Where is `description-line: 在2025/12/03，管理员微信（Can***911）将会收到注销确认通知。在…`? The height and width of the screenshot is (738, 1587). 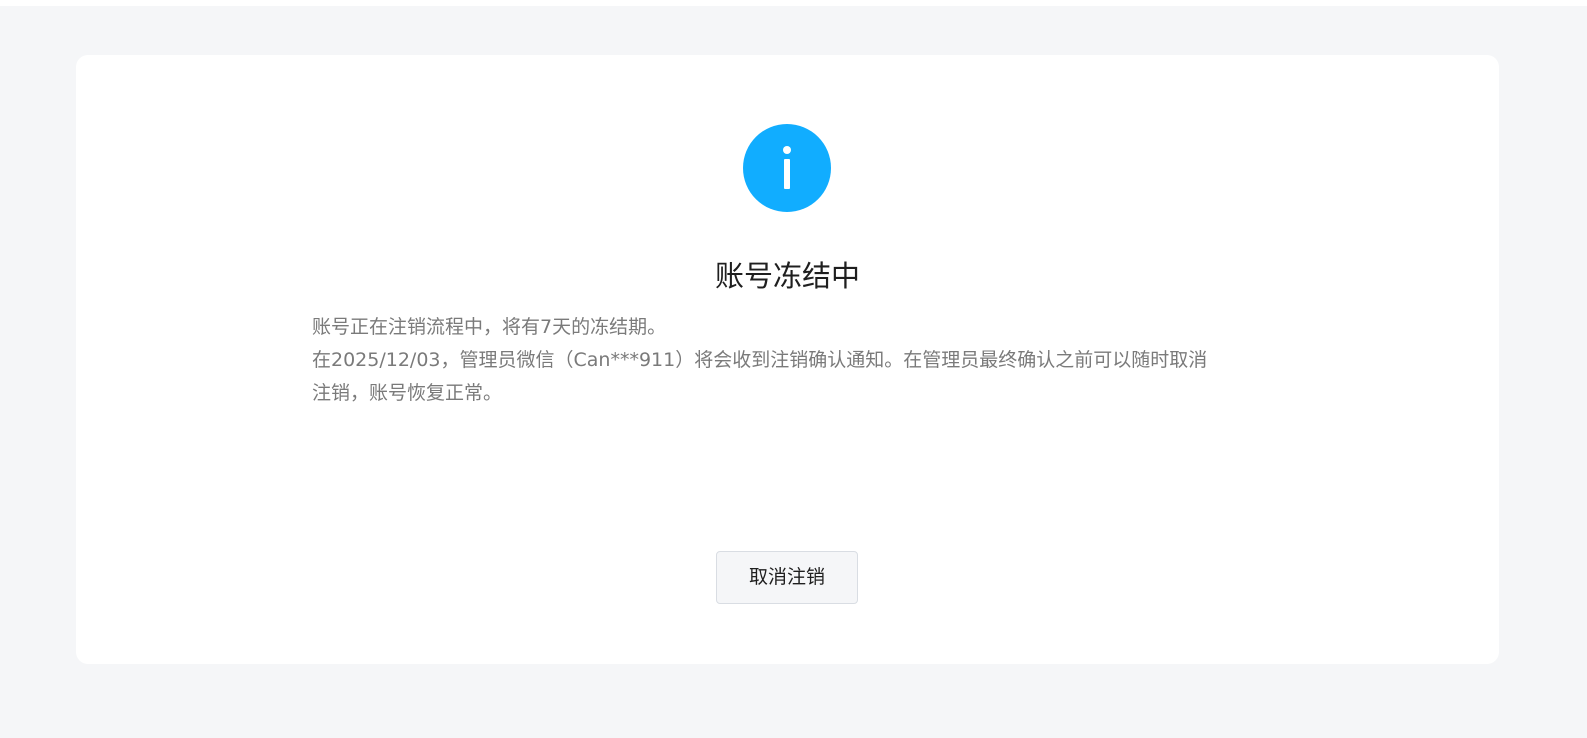 description-line: 在2025/12/03，管理员微信（Can***911）将会收到注销确认通知。在… is located at coordinates (760, 376).